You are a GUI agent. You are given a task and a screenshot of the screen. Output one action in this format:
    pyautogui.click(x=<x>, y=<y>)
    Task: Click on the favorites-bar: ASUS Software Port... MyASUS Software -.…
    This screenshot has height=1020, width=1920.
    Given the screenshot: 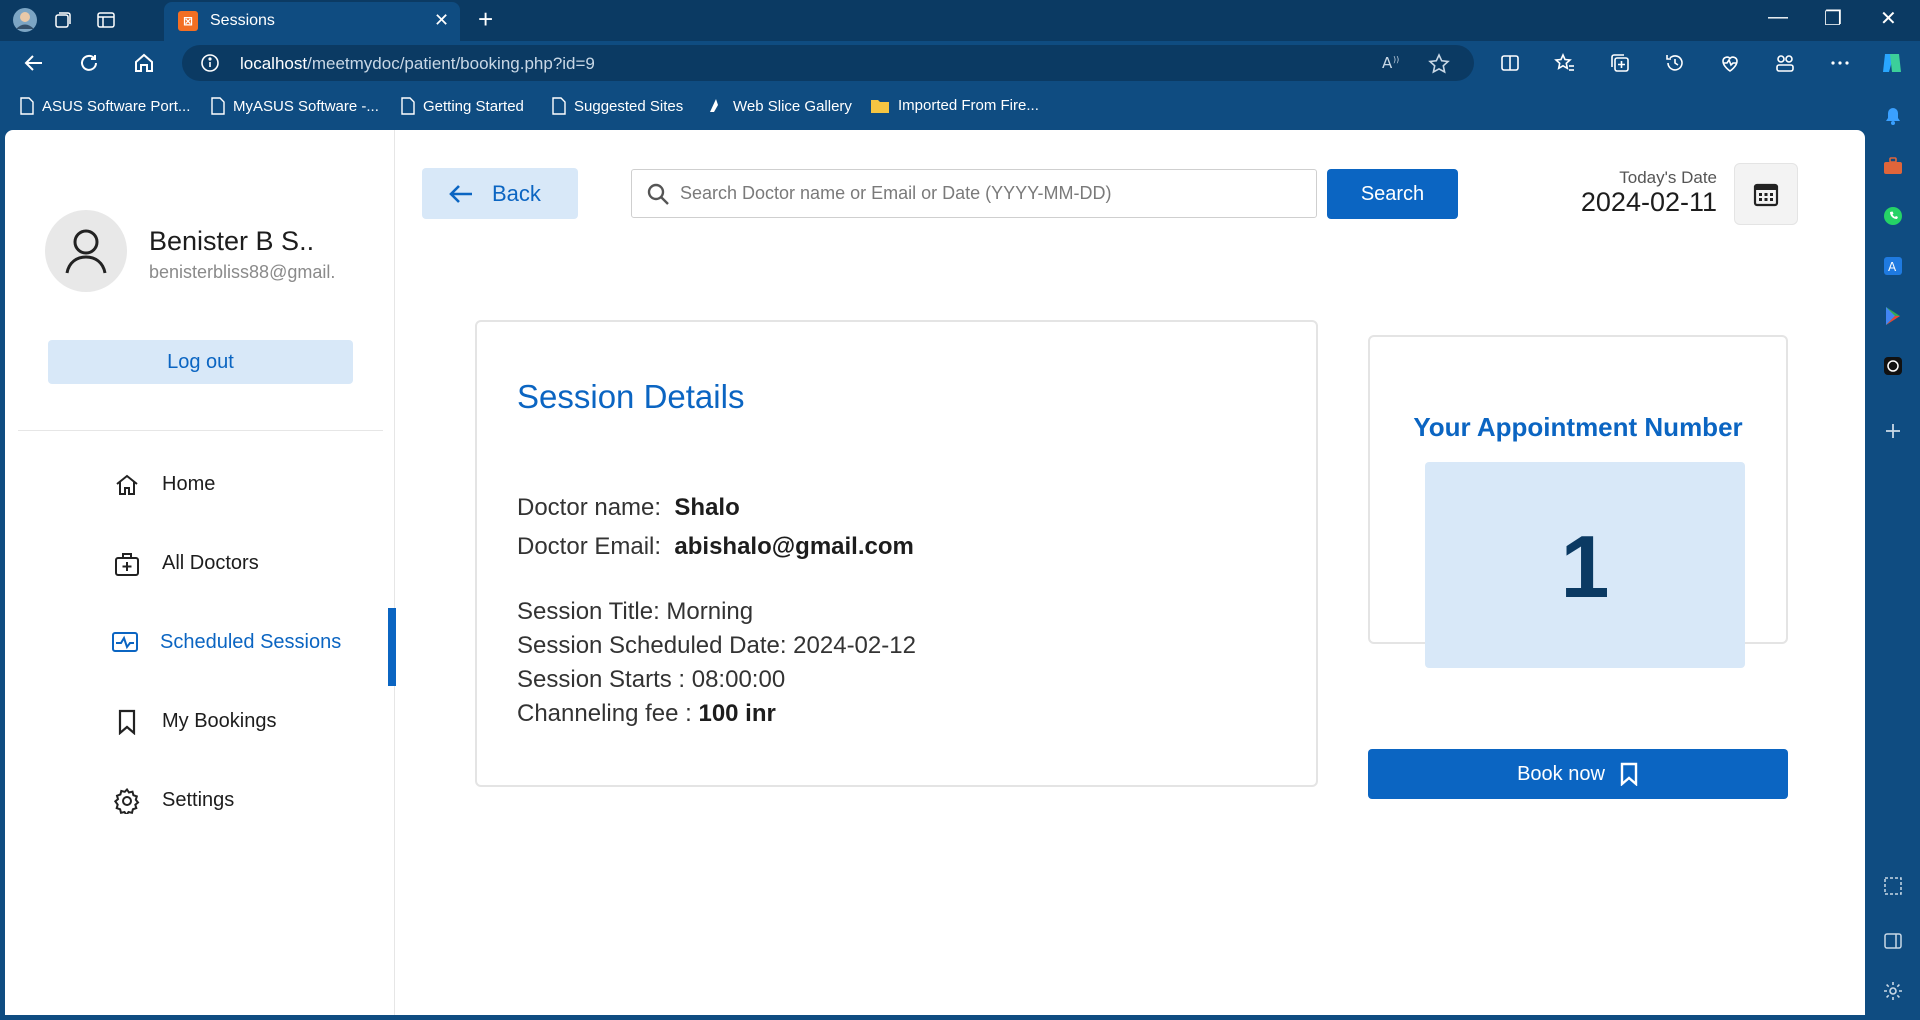 What is the action you would take?
    pyautogui.click(x=960, y=107)
    